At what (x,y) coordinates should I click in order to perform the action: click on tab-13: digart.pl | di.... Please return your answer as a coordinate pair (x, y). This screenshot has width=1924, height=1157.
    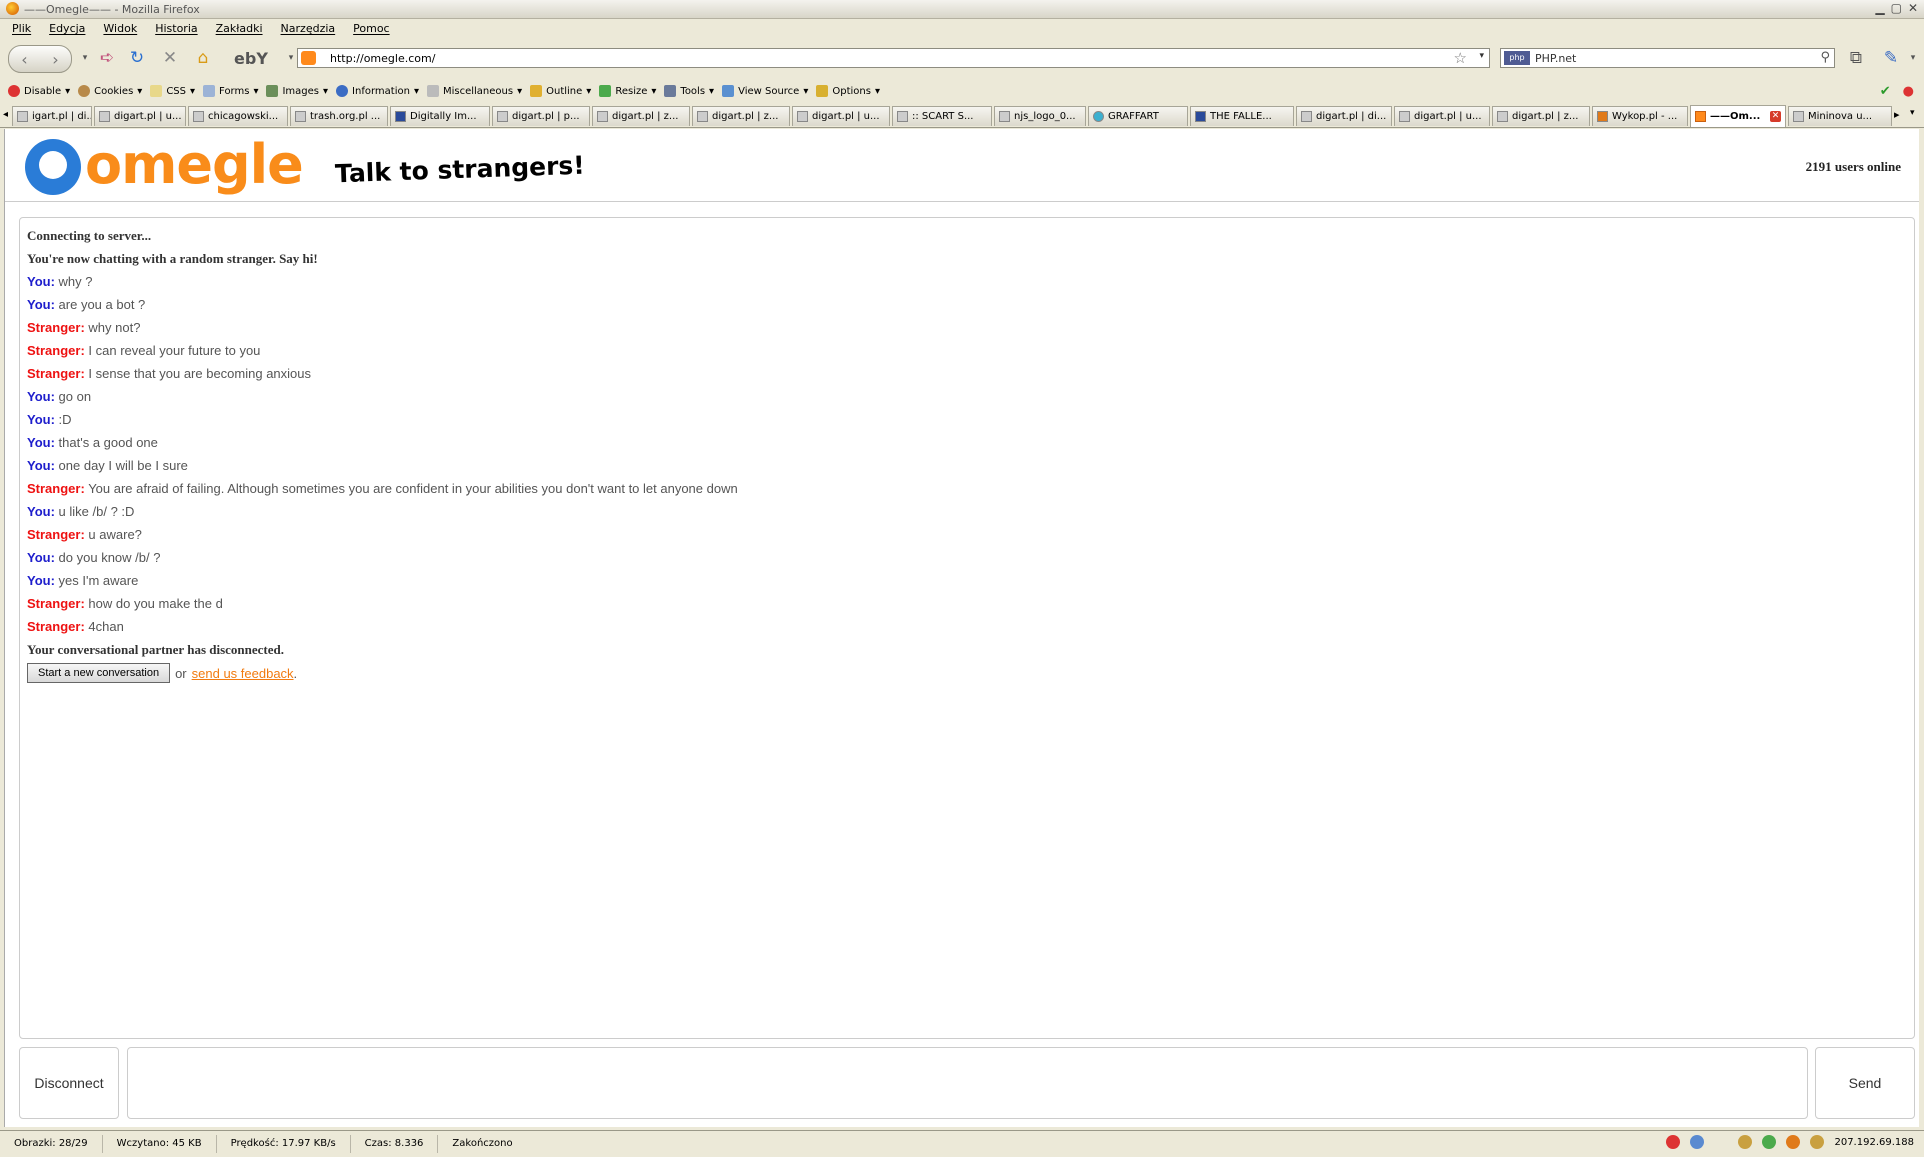
    Looking at the image, I should click on (1344, 116).